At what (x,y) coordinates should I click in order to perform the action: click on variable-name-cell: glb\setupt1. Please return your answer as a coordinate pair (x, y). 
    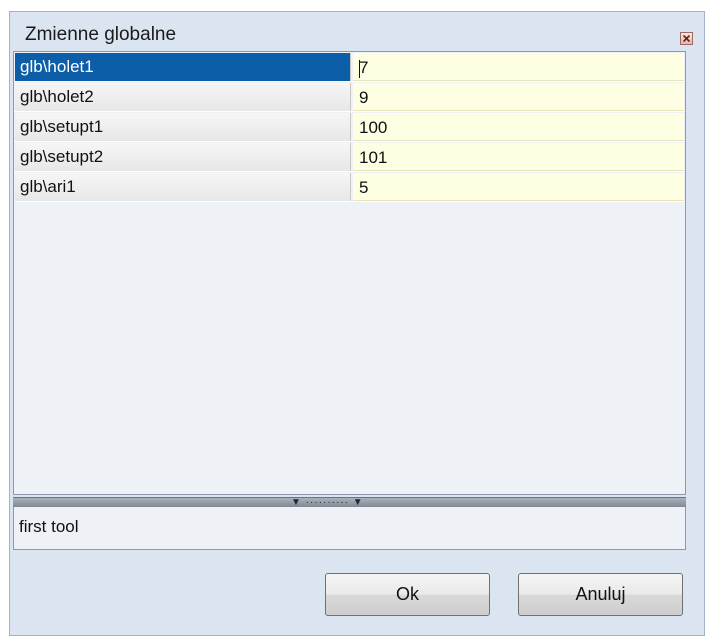
    Looking at the image, I should click on (183, 127).